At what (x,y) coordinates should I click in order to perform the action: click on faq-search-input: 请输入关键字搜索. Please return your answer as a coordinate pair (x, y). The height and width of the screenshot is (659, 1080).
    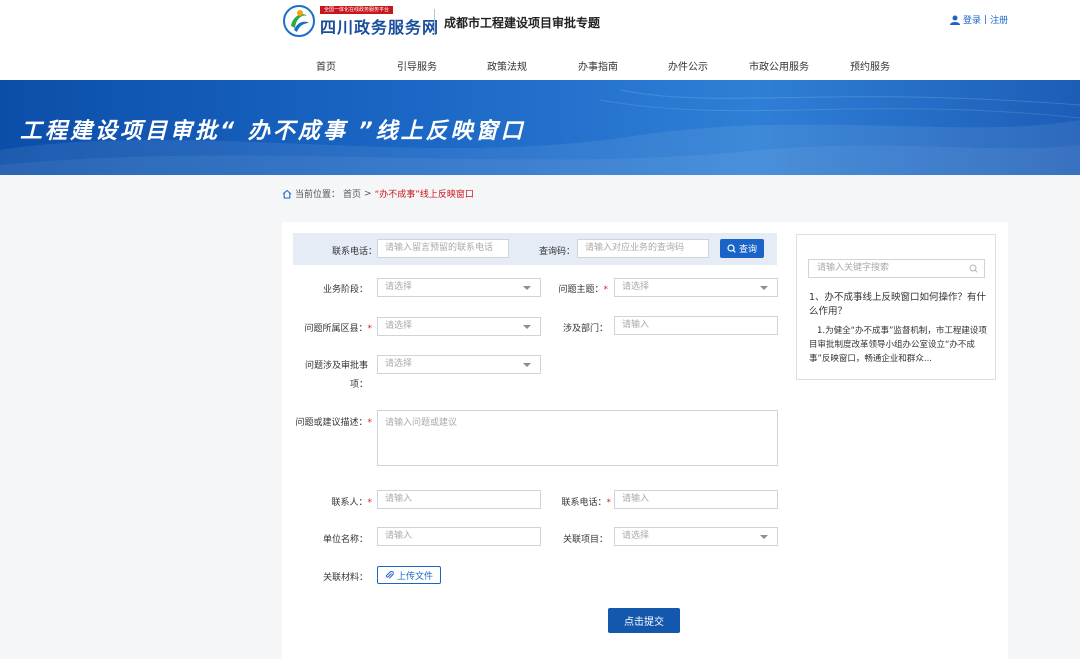
    Looking at the image, I should click on (896, 268).